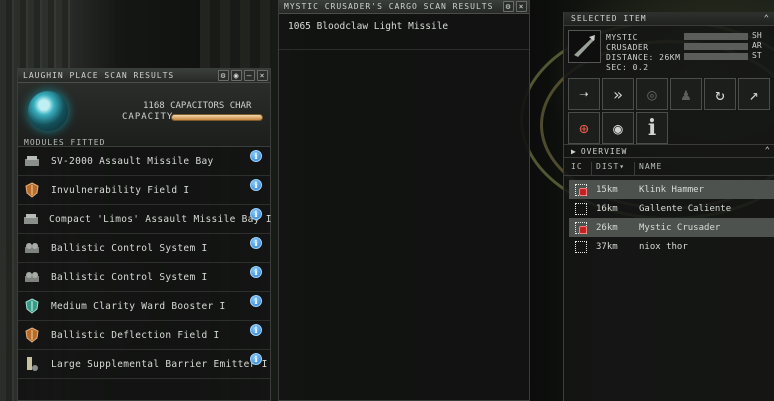 The image size is (774, 401). Describe the element at coordinates (669, 19) in the screenshot. I see `selected-item-header: SELECTED ITEM ⌃` at that location.